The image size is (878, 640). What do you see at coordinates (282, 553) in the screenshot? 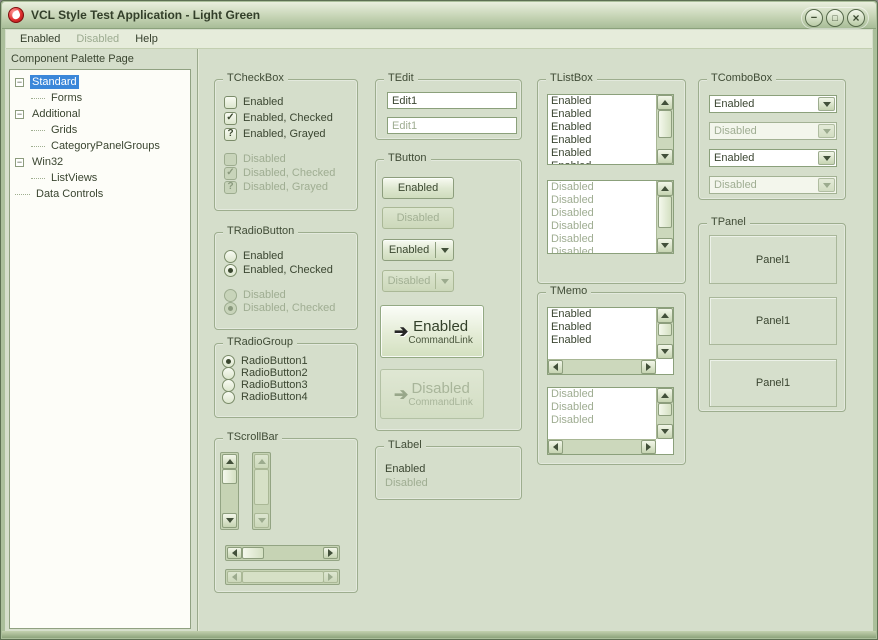
I see `scrollbar-horizontal-enabled` at bounding box center [282, 553].